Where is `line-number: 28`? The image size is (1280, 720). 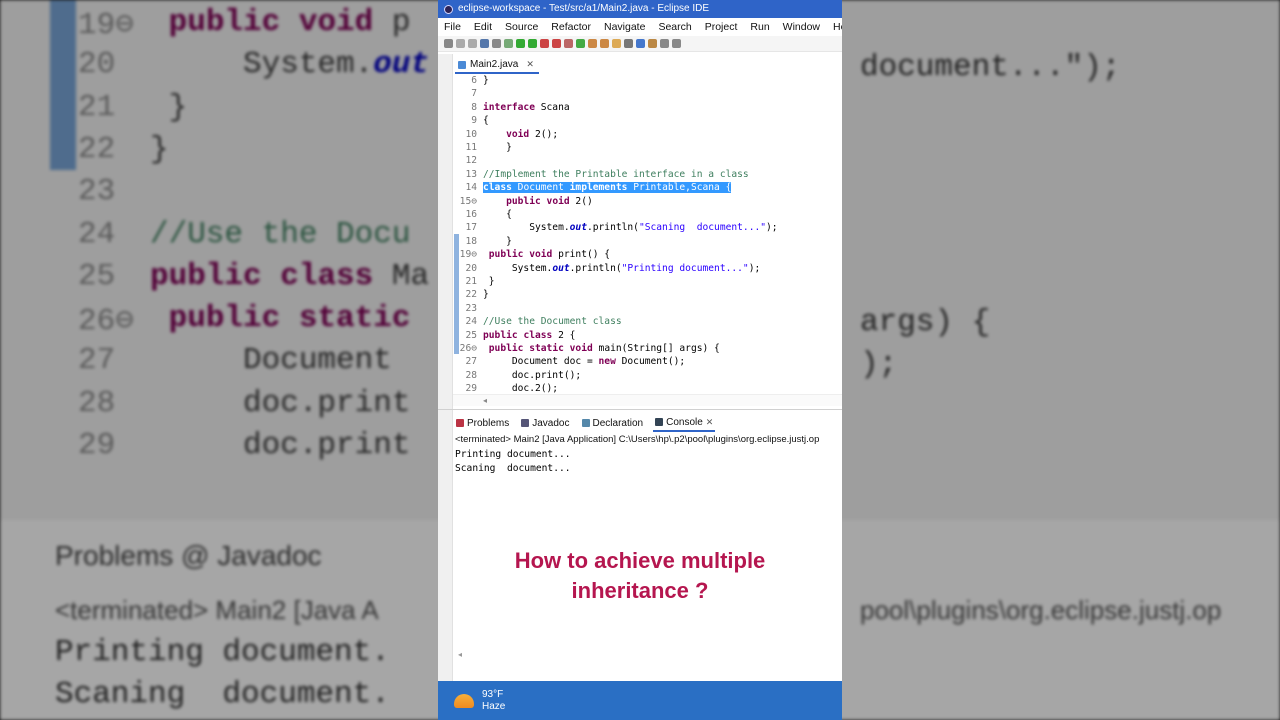
line-number: 28 is located at coordinates (471, 375).